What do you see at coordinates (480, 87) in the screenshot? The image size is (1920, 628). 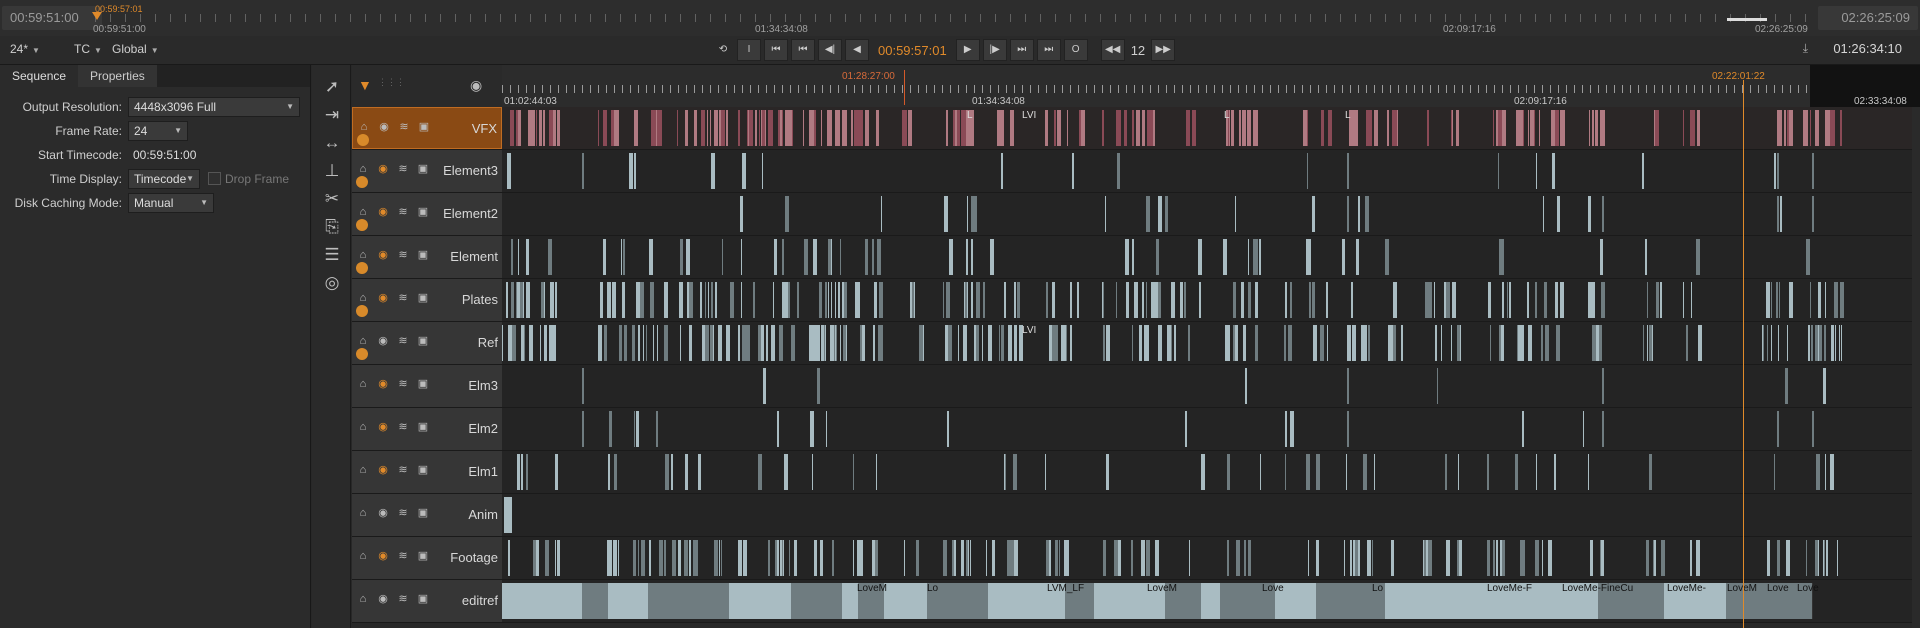 I see `settings-dial-icon: ◉` at bounding box center [480, 87].